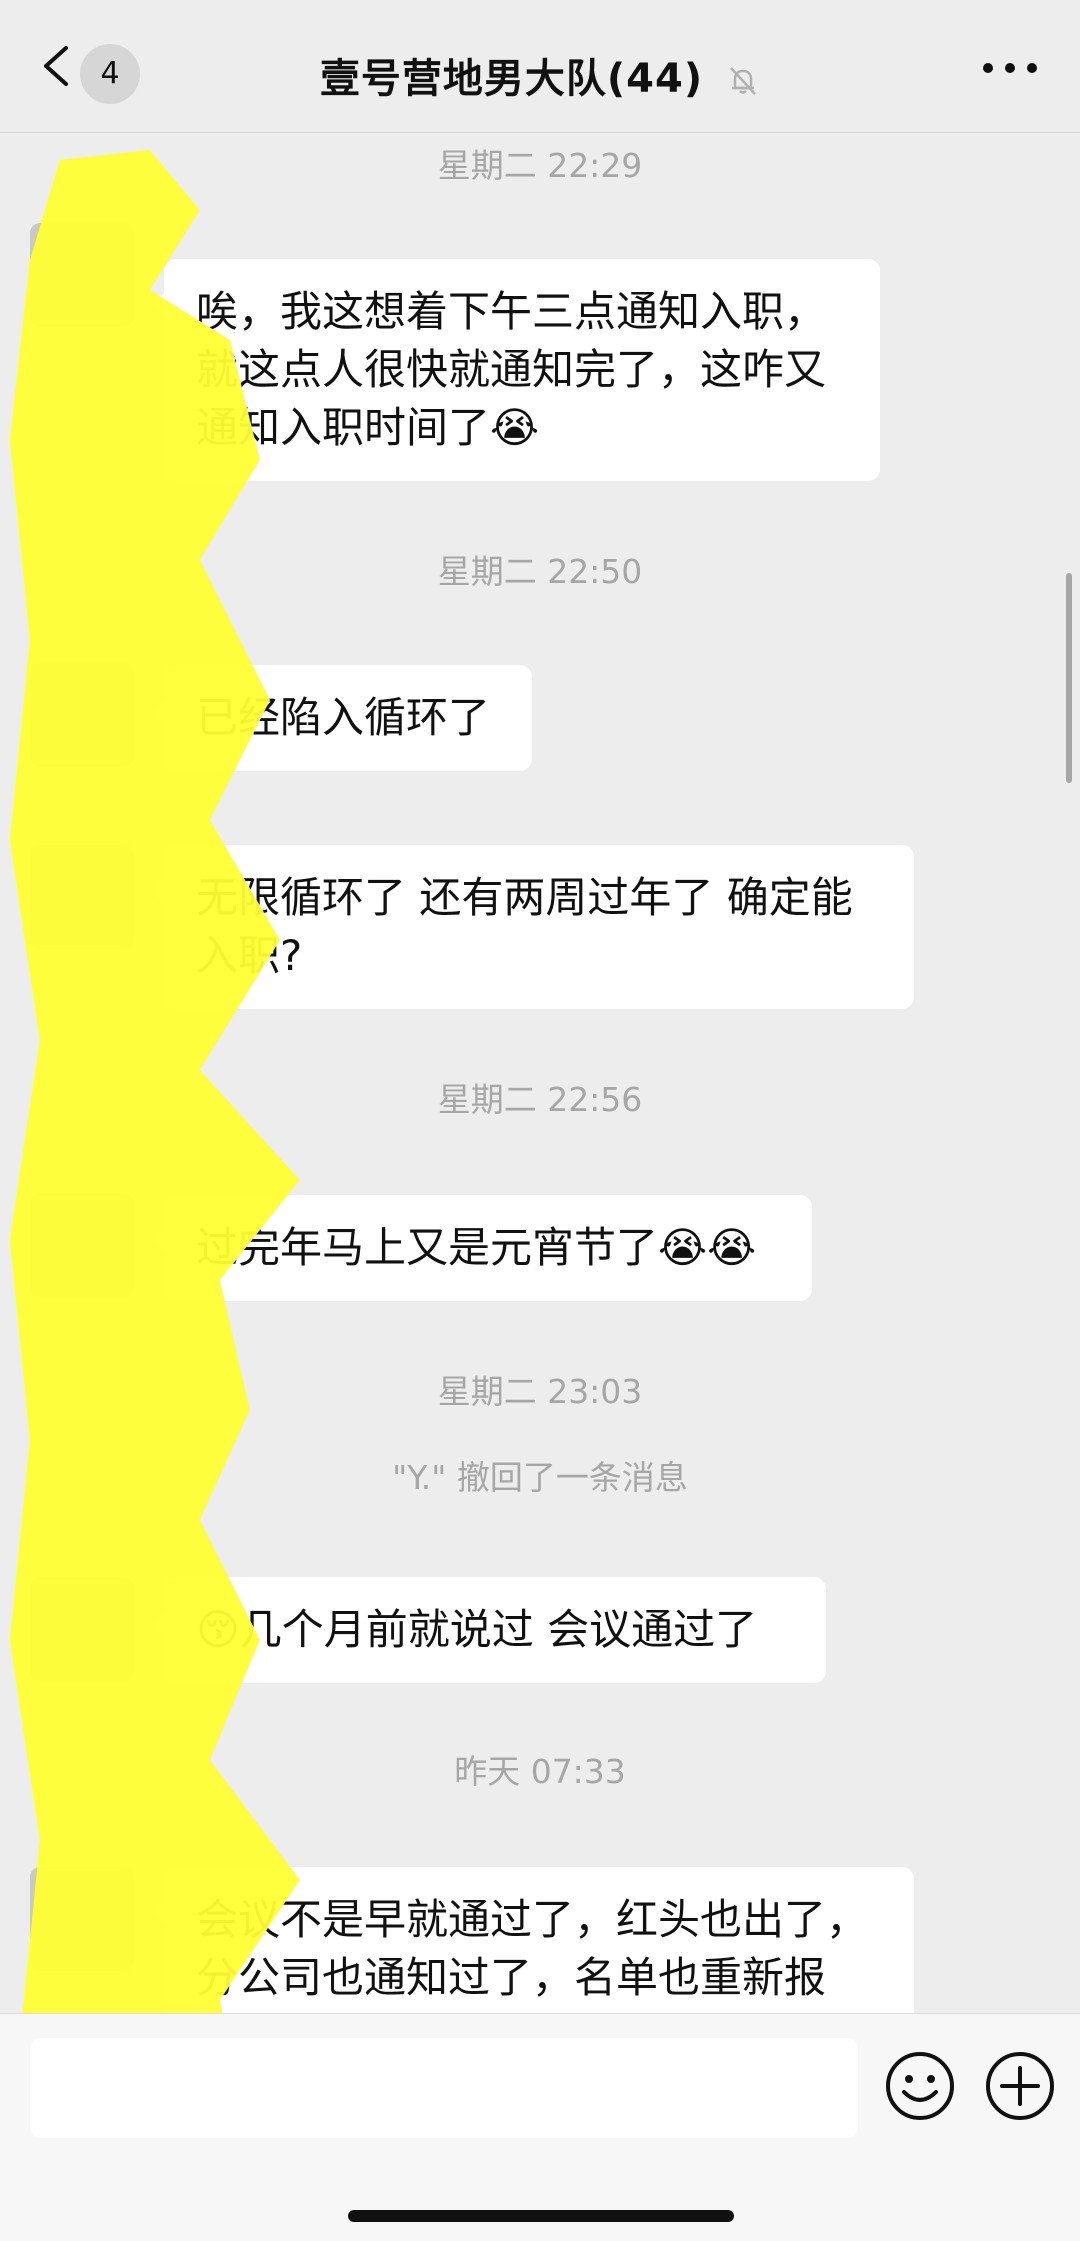  Describe the element at coordinates (540, 1391) in the screenshot. I see `timestamp: 星期二 23:03` at that location.